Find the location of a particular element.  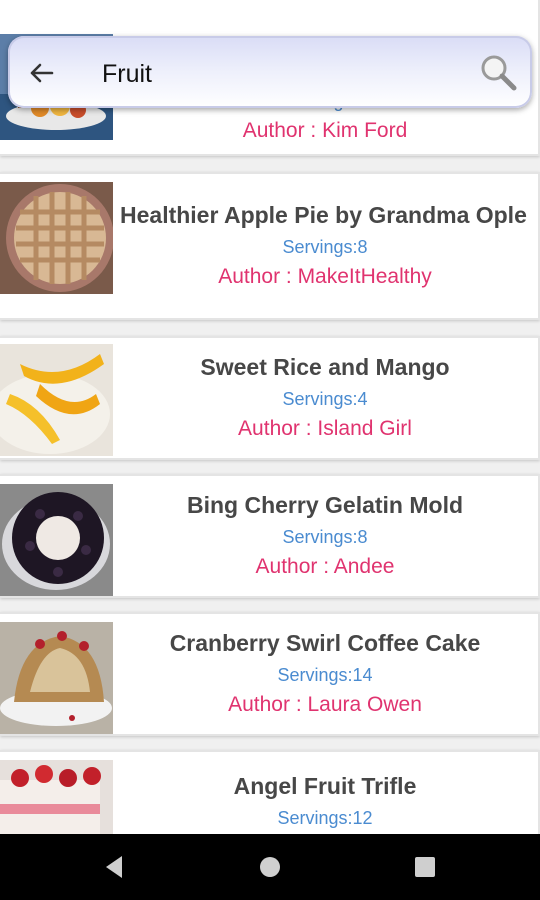

recipe-servings: Servings:14 is located at coordinates (325, 675).